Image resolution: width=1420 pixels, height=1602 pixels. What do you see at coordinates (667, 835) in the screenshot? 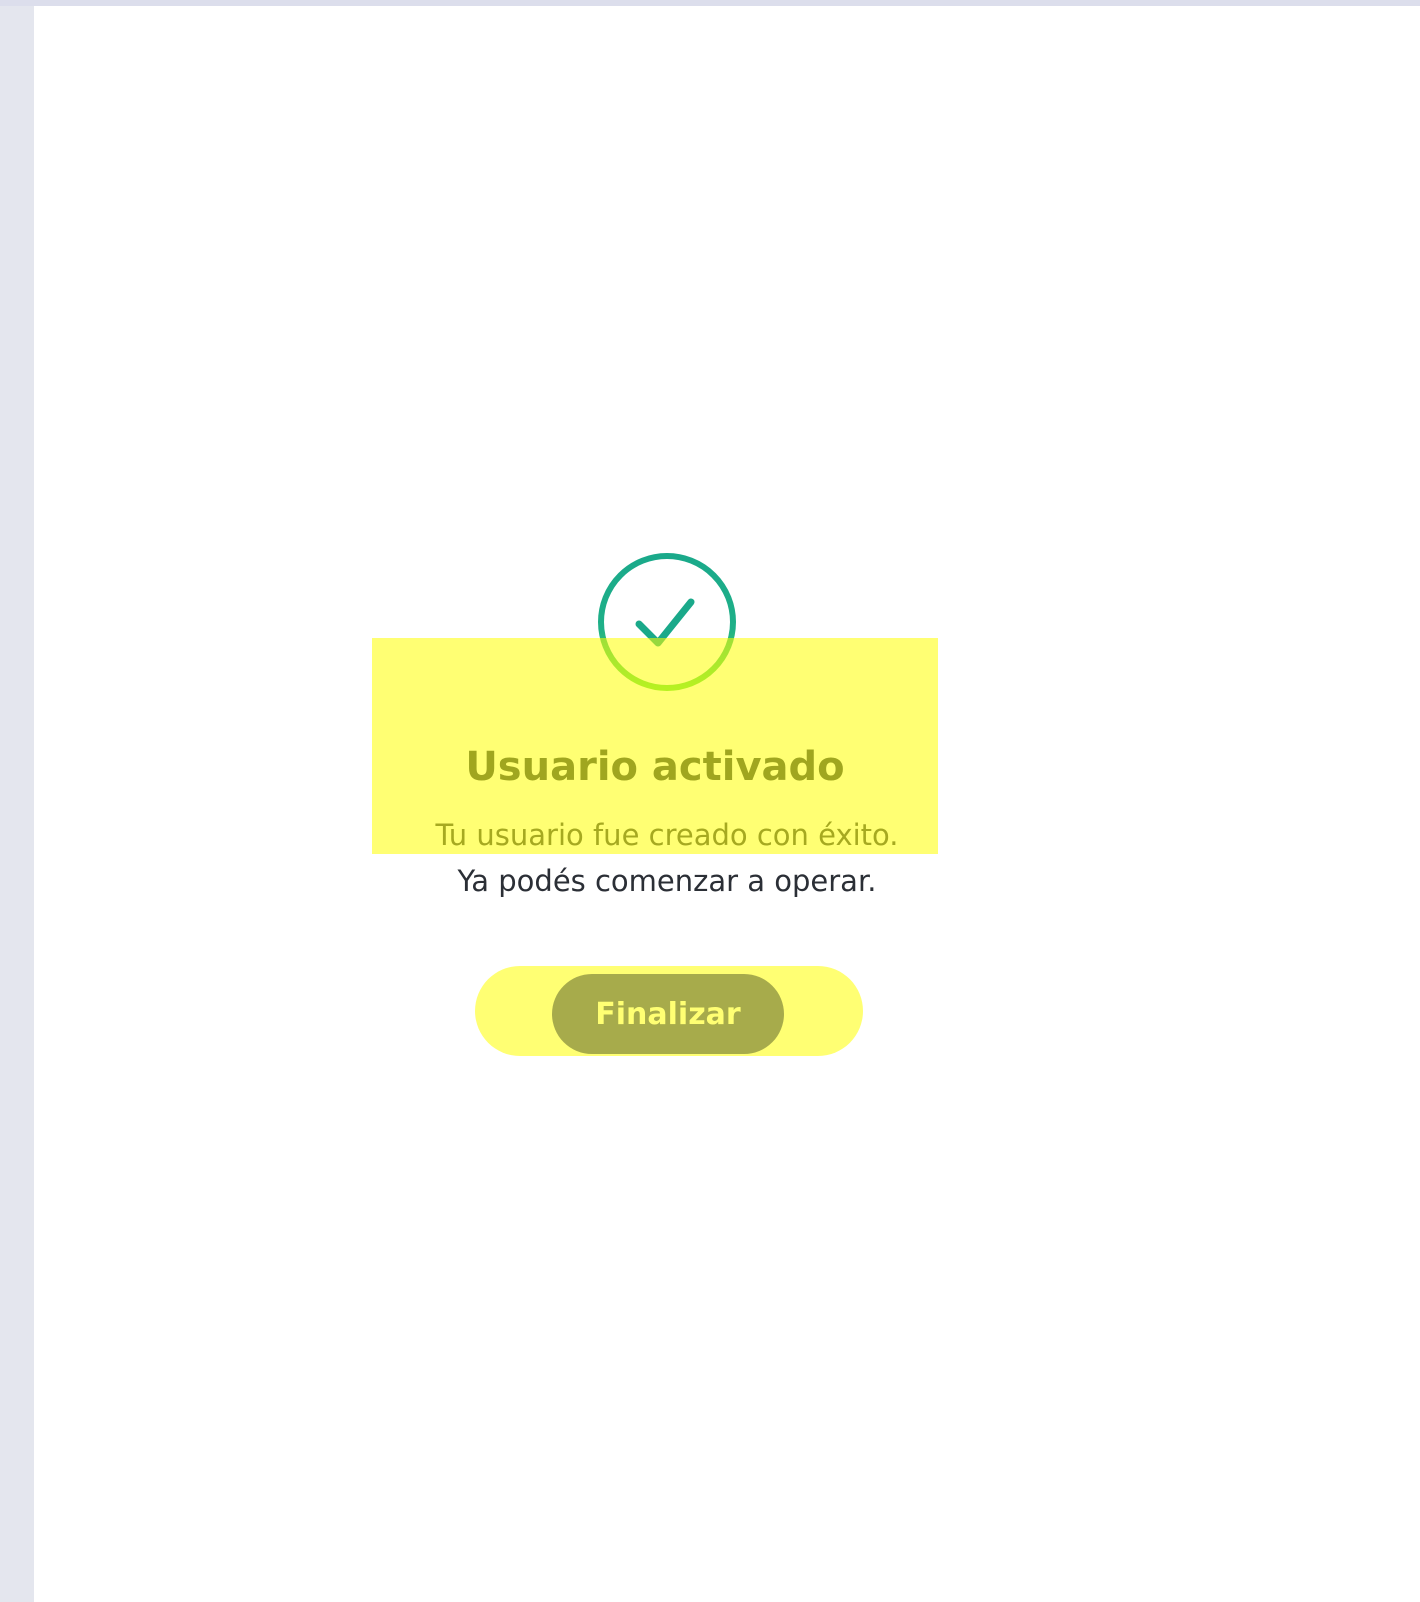
I see `success-message-line-1: Tu usuario fue creado con éxito.` at bounding box center [667, 835].